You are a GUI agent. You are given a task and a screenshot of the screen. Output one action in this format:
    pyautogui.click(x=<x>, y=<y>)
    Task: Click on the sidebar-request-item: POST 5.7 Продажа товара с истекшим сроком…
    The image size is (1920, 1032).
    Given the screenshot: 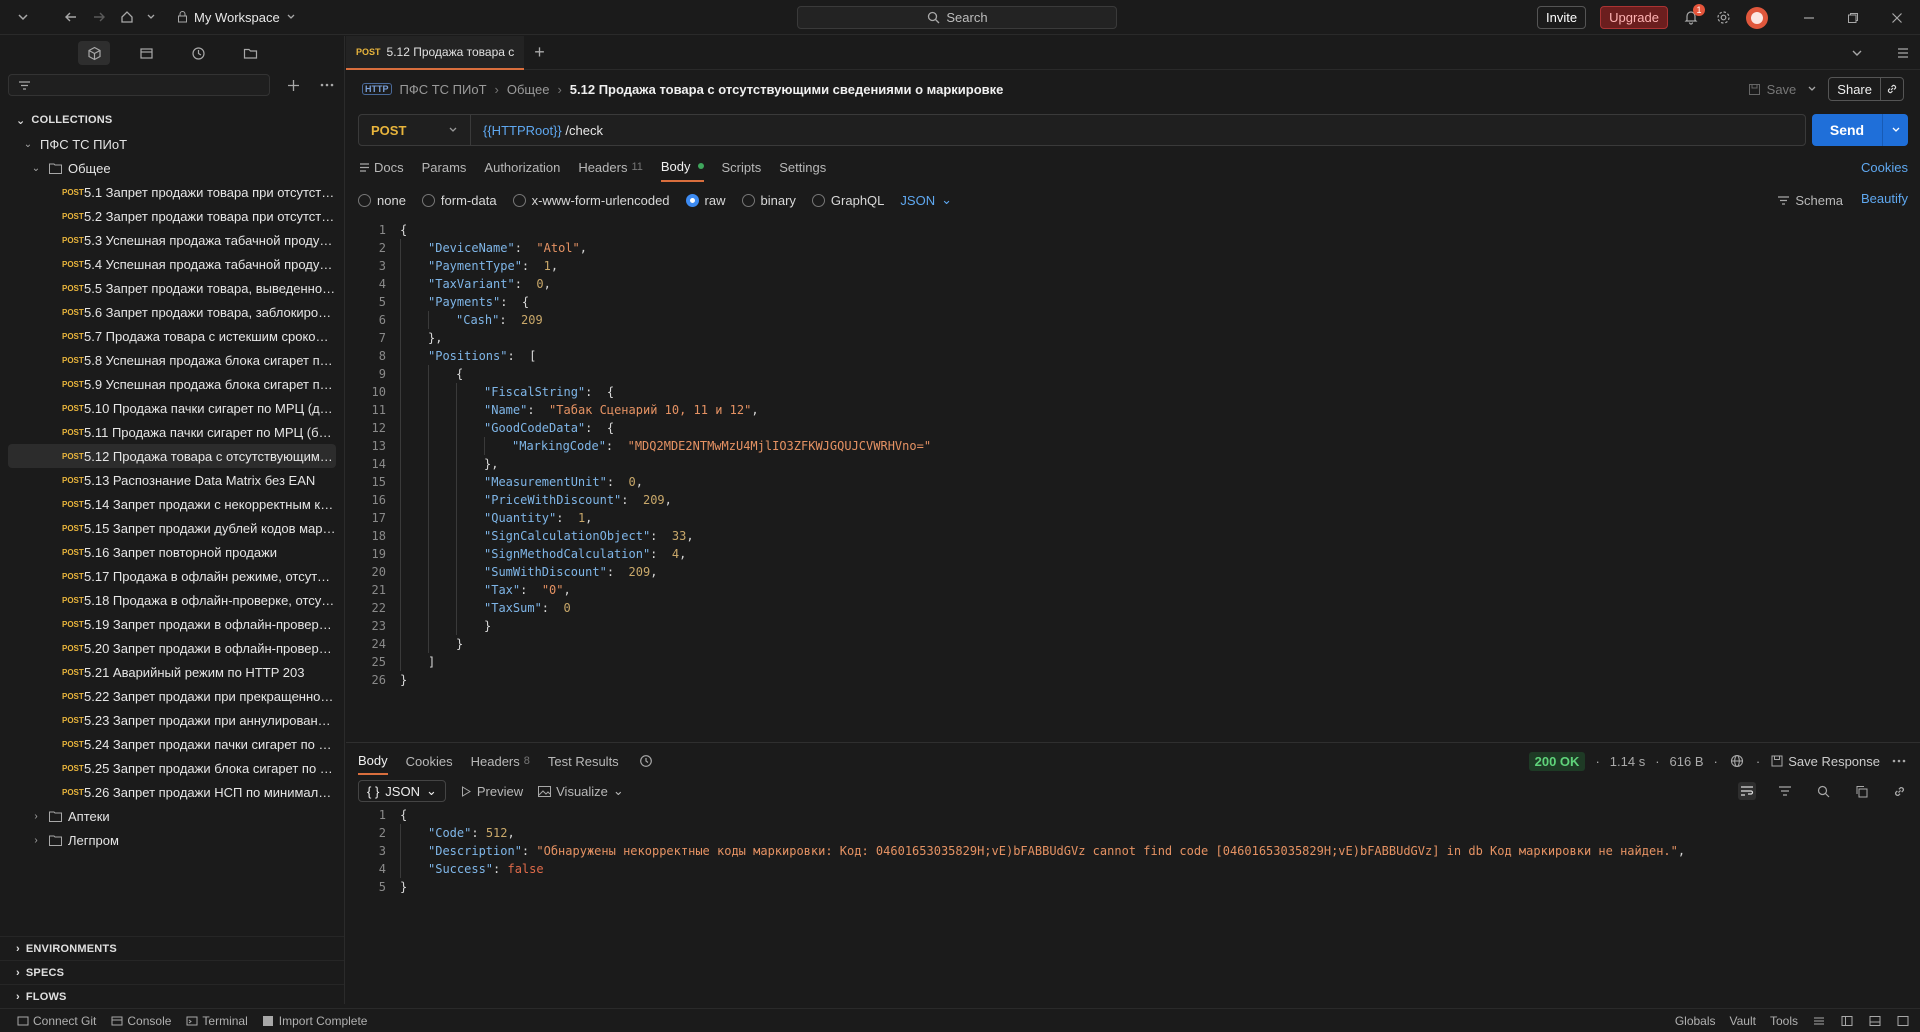 What is the action you would take?
    pyautogui.click(x=172, y=336)
    